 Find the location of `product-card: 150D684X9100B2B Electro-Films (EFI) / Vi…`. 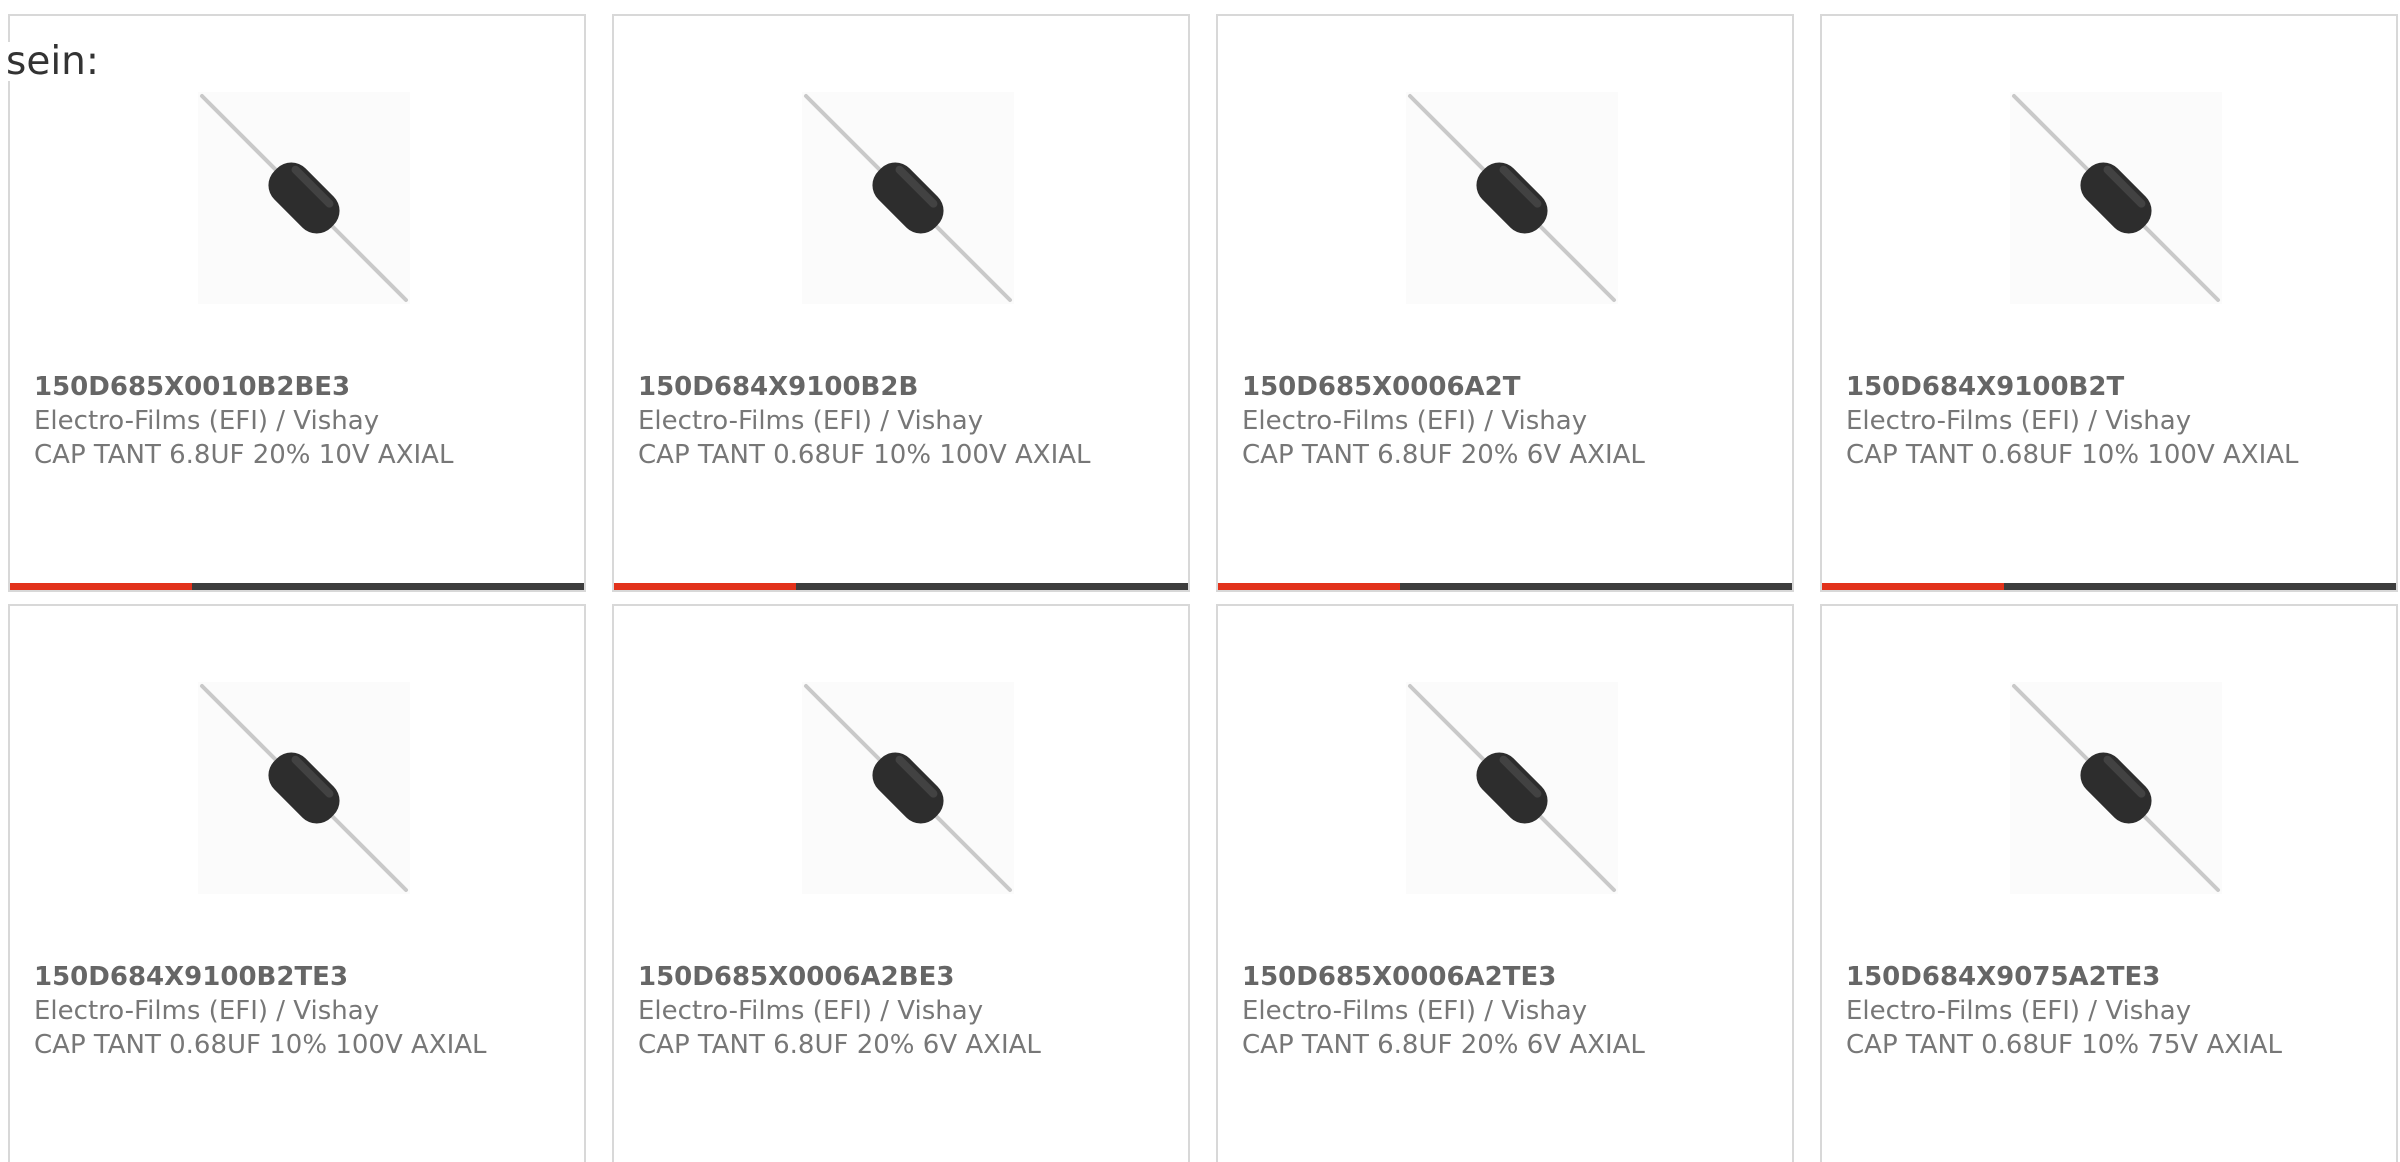

product-card: 150D684X9100B2B Electro-Films (EFI) / Vi… is located at coordinates (901, 303).